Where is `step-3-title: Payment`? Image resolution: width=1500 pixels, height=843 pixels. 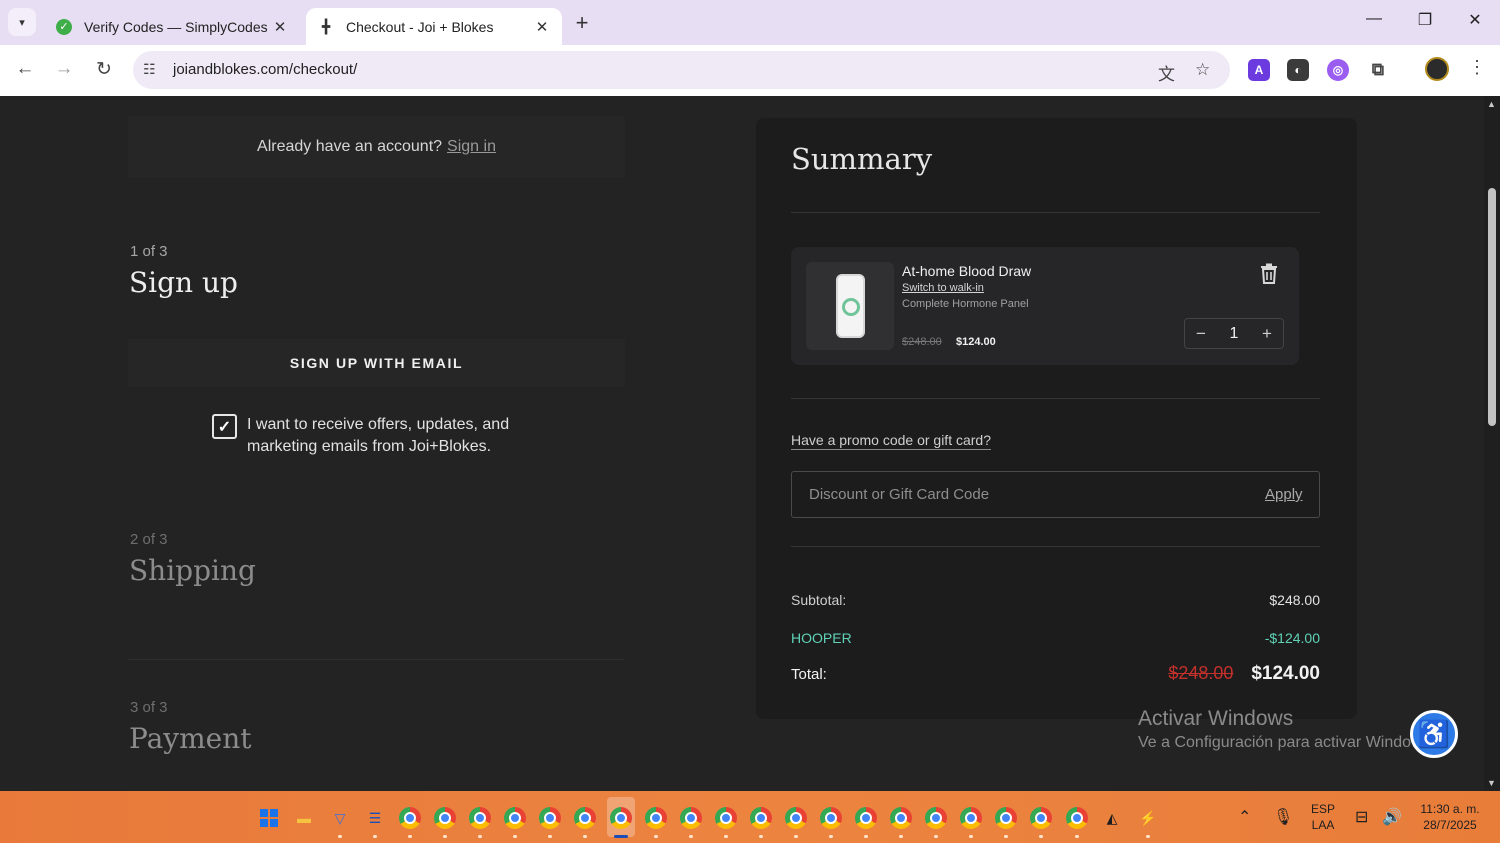 step-3-title: Payment is located at coordinates (190, 738).